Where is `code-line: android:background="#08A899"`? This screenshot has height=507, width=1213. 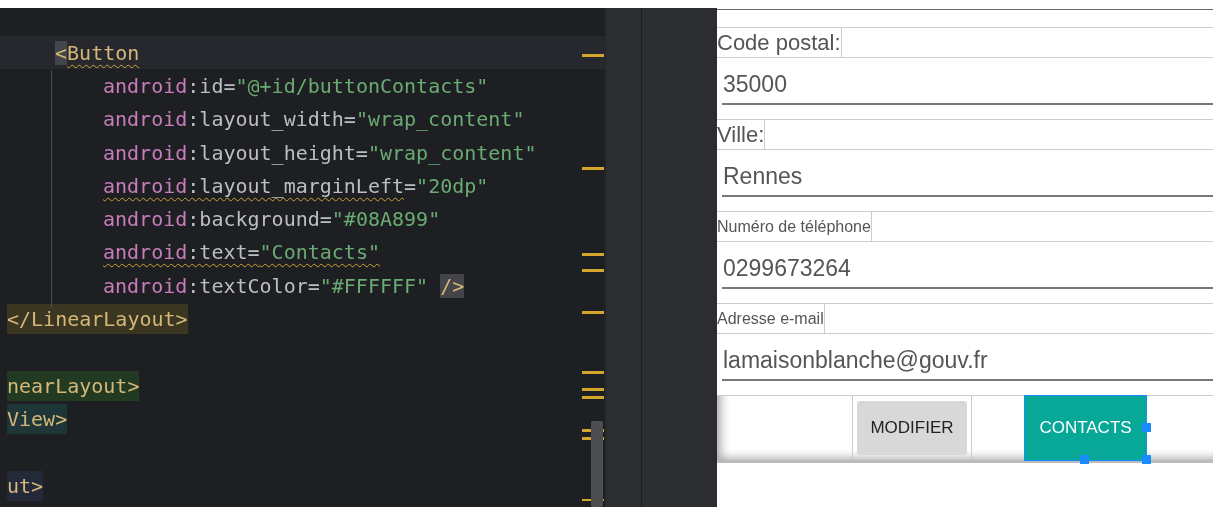 code-line: android:background="#08A899" is located at coordinates (272, 220).